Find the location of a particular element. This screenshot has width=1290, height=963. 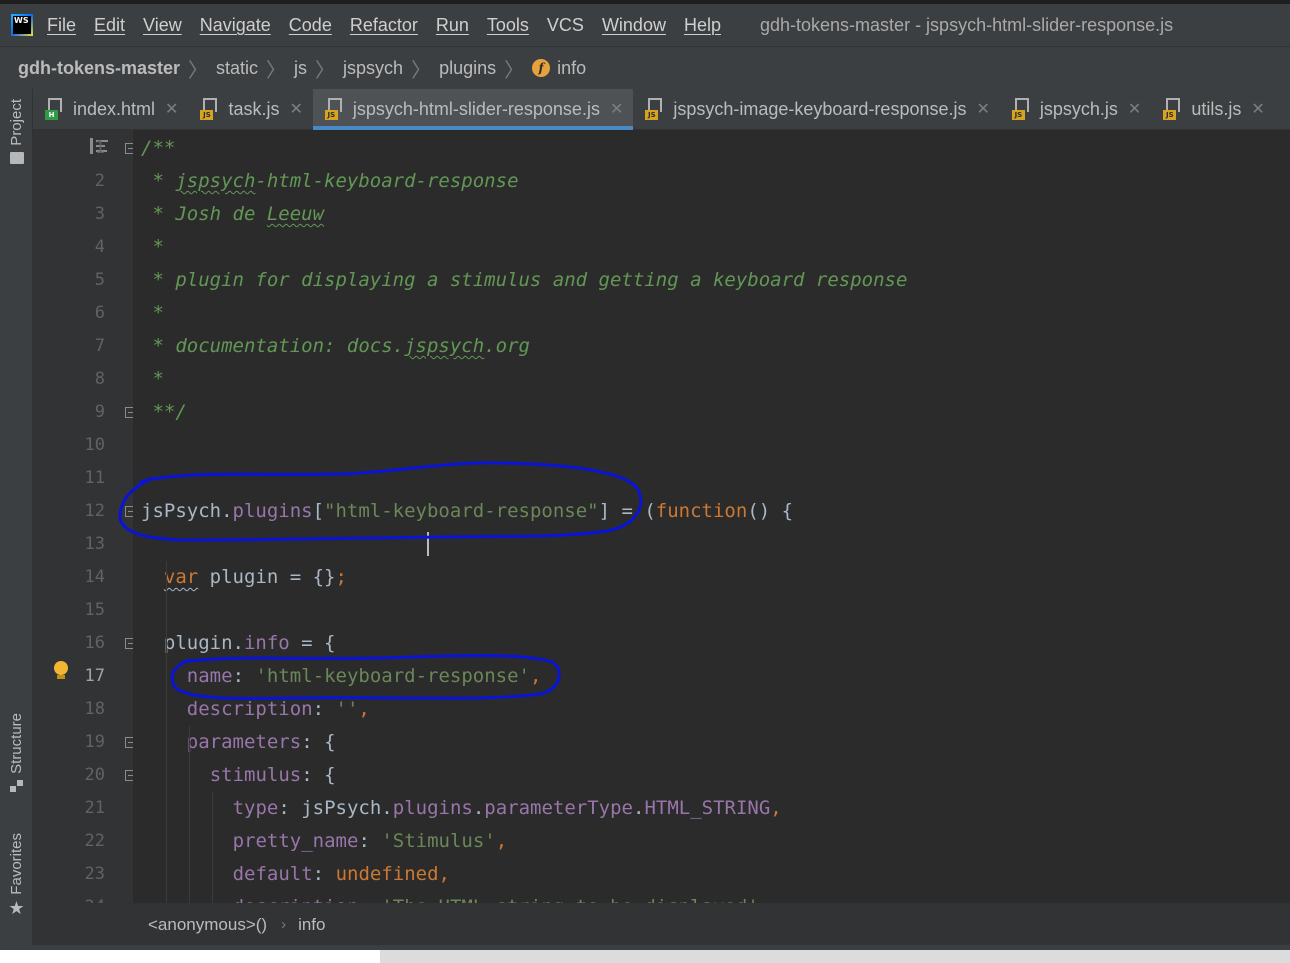

code-token: ; is located at coordinates (341, 577).